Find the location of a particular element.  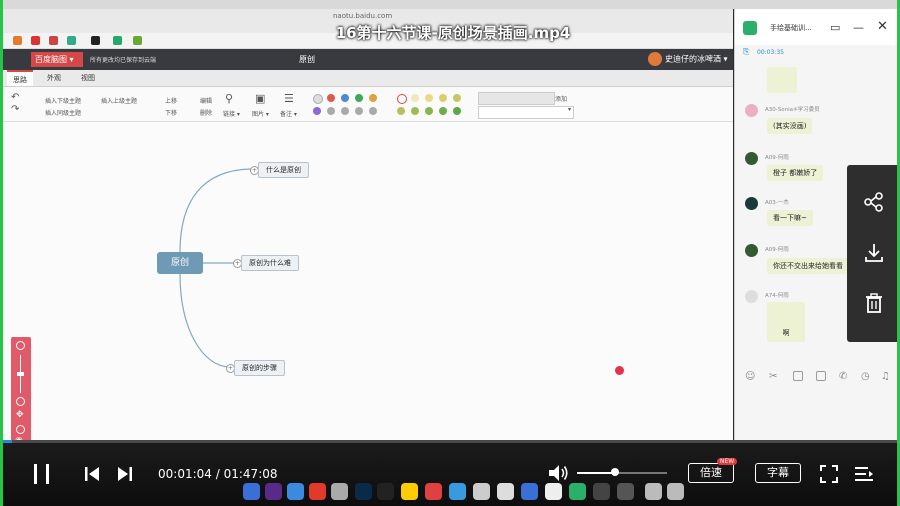

subtitle-button: 字幕 is located at coordinates (778, 473).